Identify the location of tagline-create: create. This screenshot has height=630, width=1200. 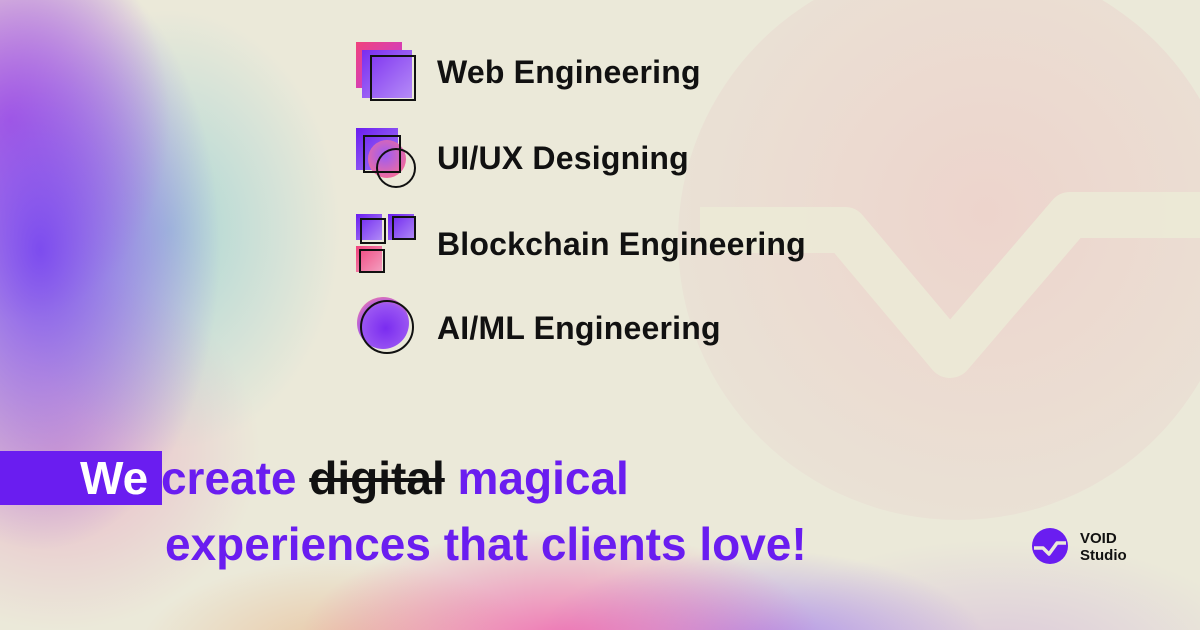
(228, 478).